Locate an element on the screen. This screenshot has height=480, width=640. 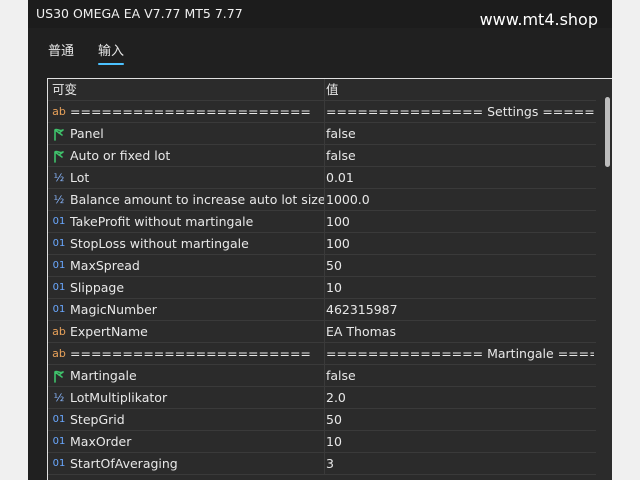
table-row: ½ LotMultiplikator 2.0 is located at coordinates (322, 398).